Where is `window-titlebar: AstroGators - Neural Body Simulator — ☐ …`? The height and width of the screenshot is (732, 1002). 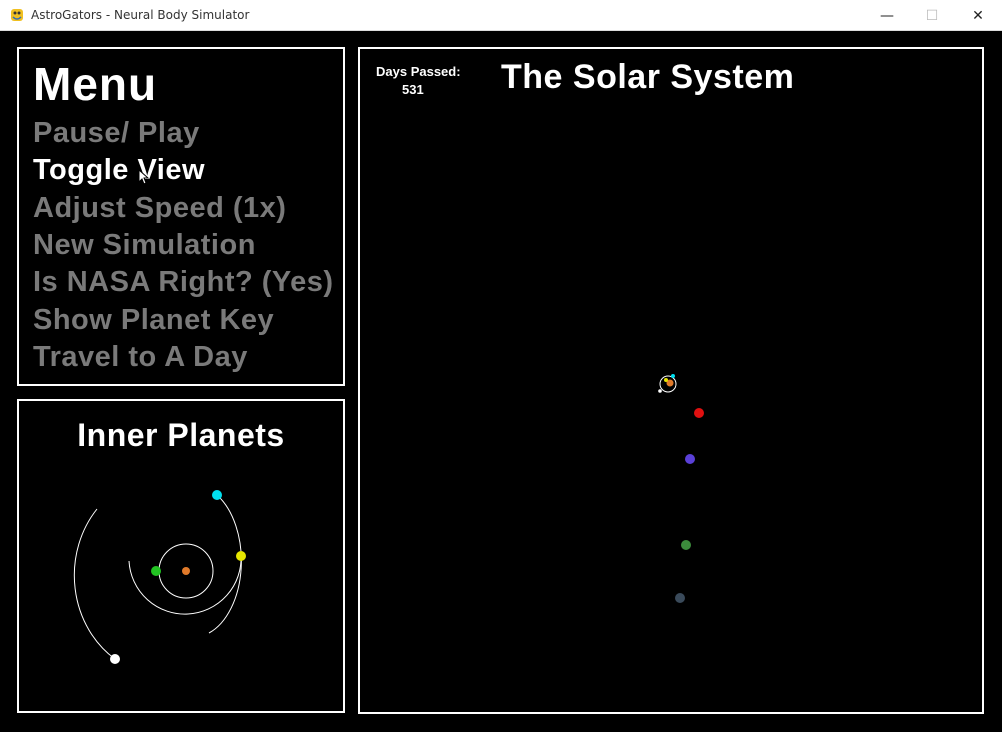 window-titlebar: AstroGators - Neural Body Simulator — ☐ … is located at coordinates (501, 15).